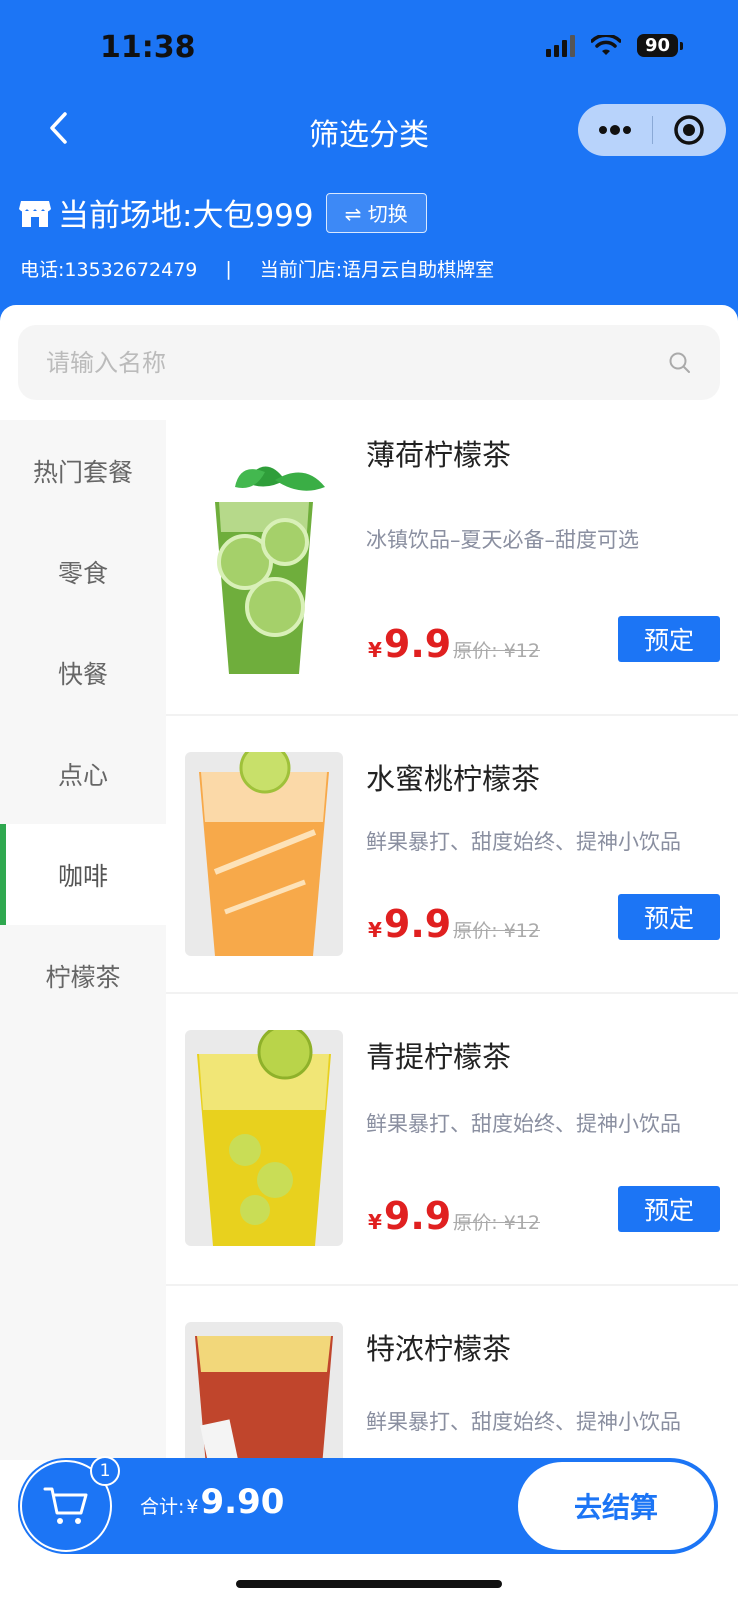  I want to click on shopping-cart-icon, so click(65, 1505).